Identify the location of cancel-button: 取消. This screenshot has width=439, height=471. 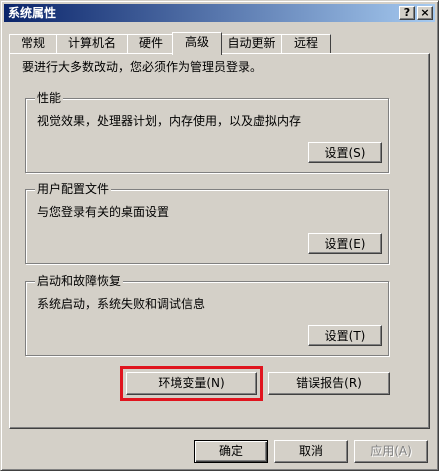
(311, 451).